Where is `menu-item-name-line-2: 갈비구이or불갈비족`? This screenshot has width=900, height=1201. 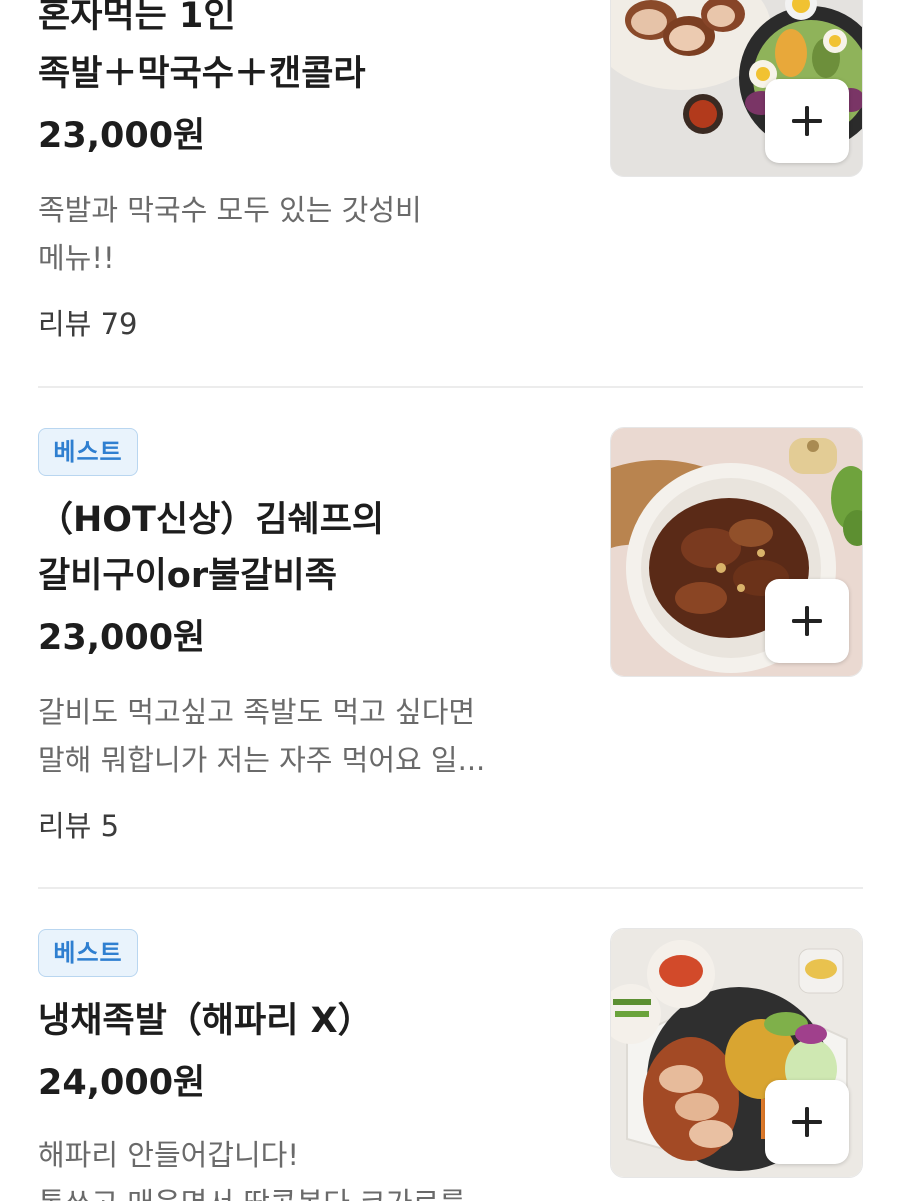 menu-item-name-line-2: 갈비구이or불갈비족 is located at coordinates (187, 576).